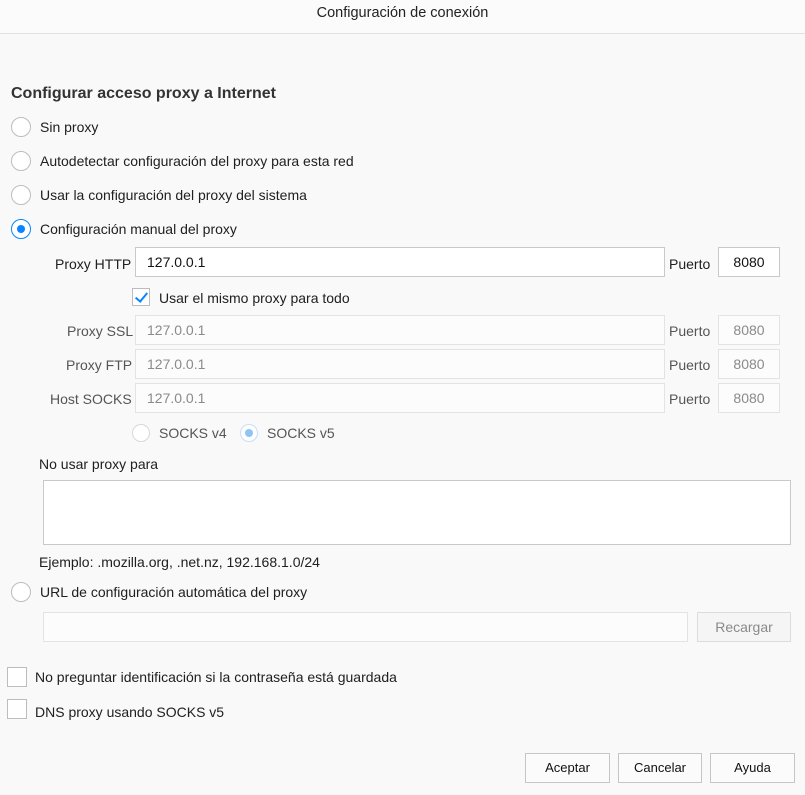 This screenshot has height=795, width=805. What do you see at coordinates (129, 712) in the screenshot?
I see `dns-socks-label: DNS proxy usando SOCKS v5` at bounding box center [129, 712].